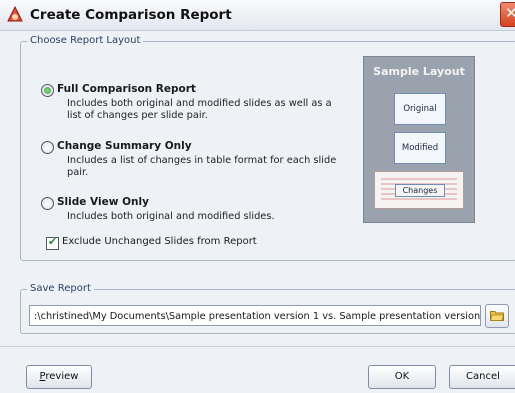 The width and height of the screenshot is (515, 393). What do you see at coordinates (257, 15) in the screenshot?
I see `title-bar: Create Comparison Report ✕` at bounding box center [257, 15].